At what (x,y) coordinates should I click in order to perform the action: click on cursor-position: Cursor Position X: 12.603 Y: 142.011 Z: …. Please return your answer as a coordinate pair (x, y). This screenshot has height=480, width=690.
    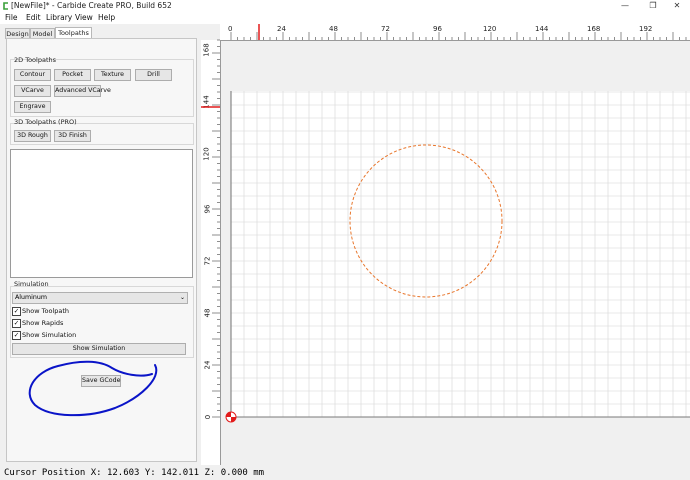
    Looking at the image, I should click on (134, 473).